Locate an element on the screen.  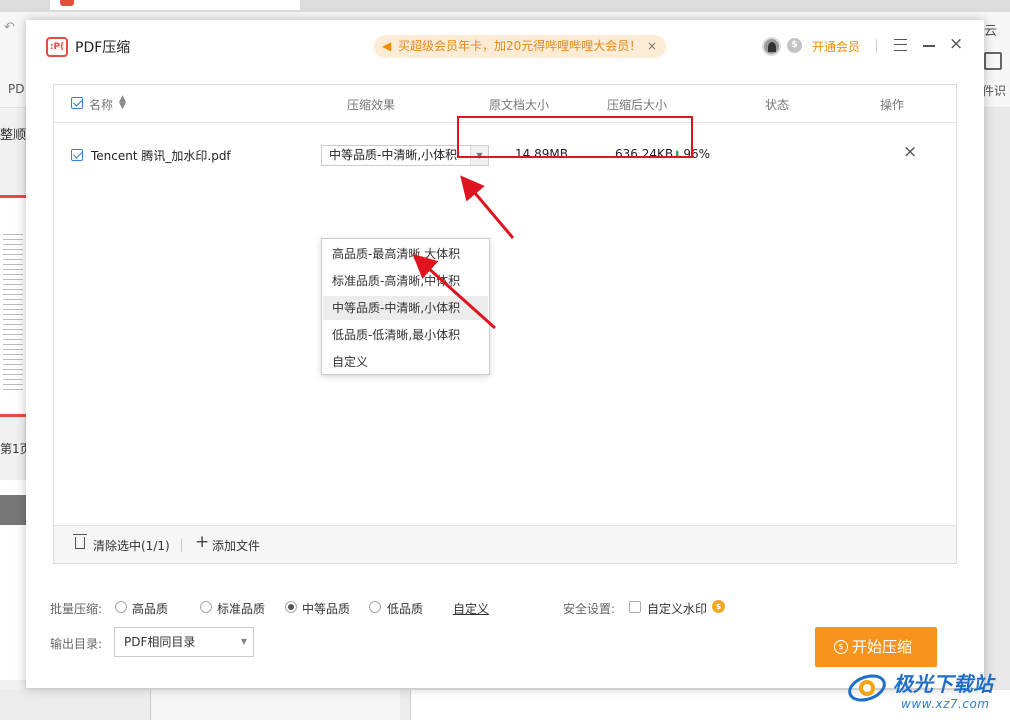
column-name: 名称 is located at coordinates (101, 104).